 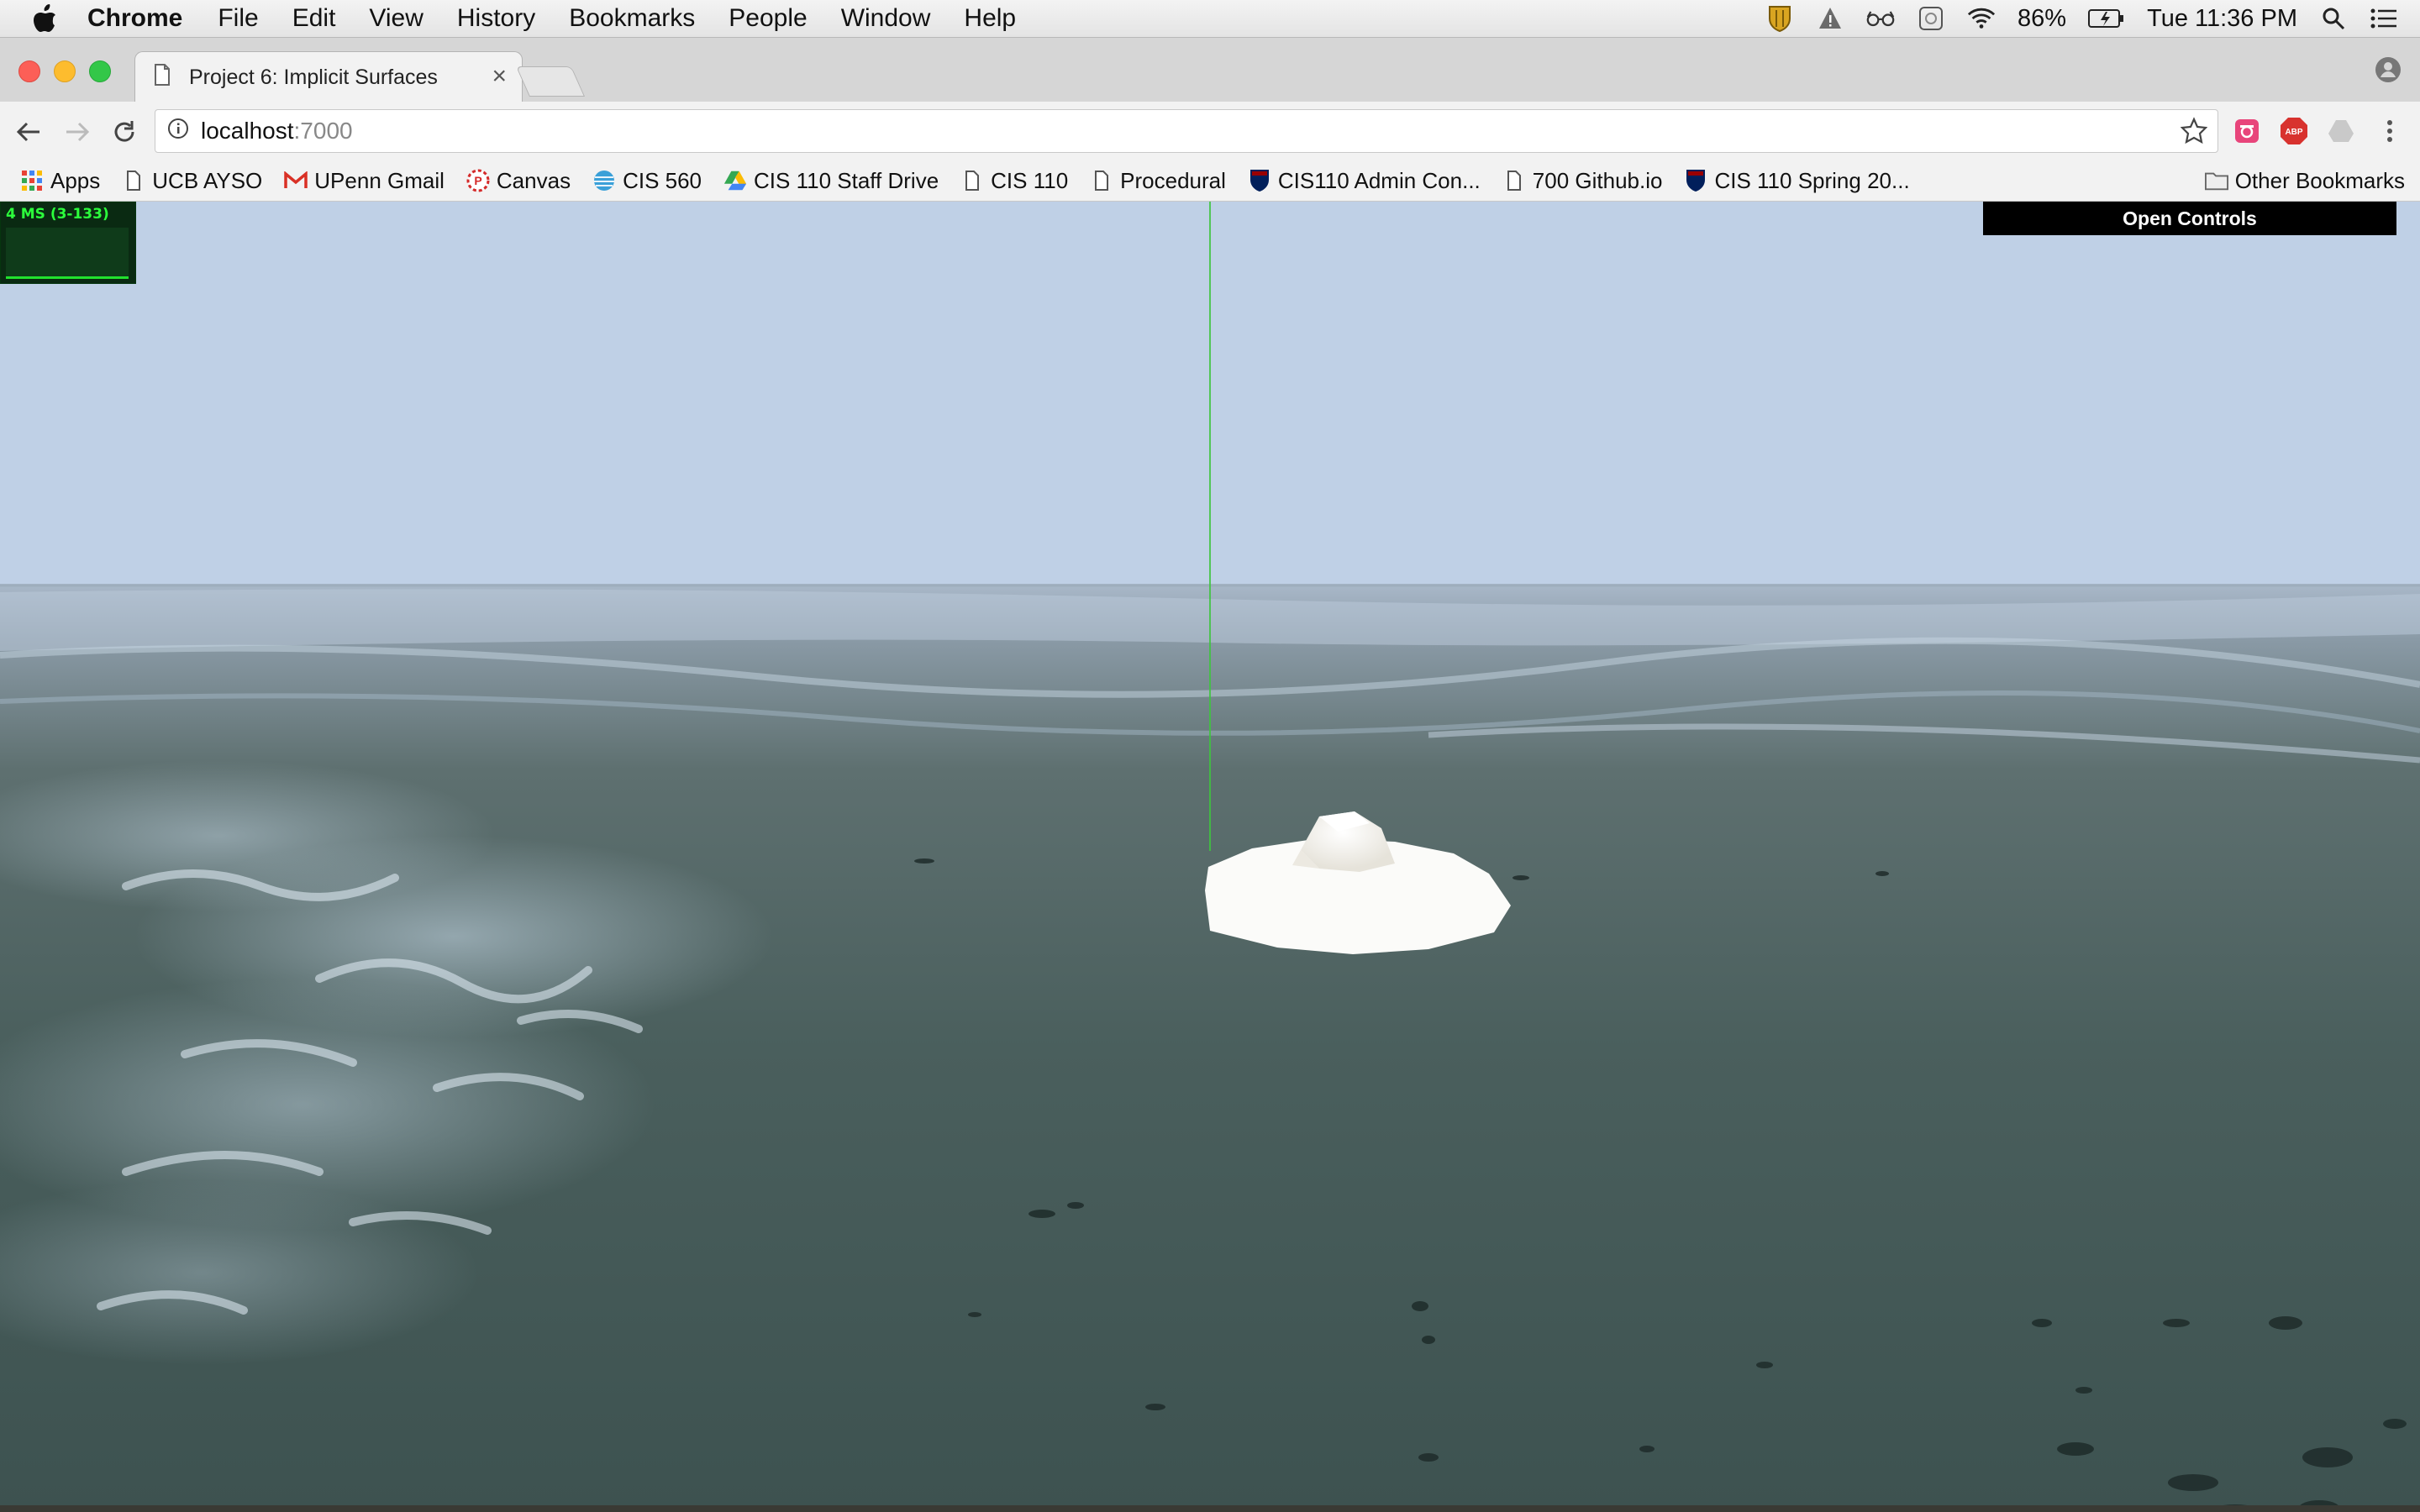 What do you see at coordinates (2194, 133) in the screenshot?
I see `bookmark-star-icon` at bounding box center [2194, 133].